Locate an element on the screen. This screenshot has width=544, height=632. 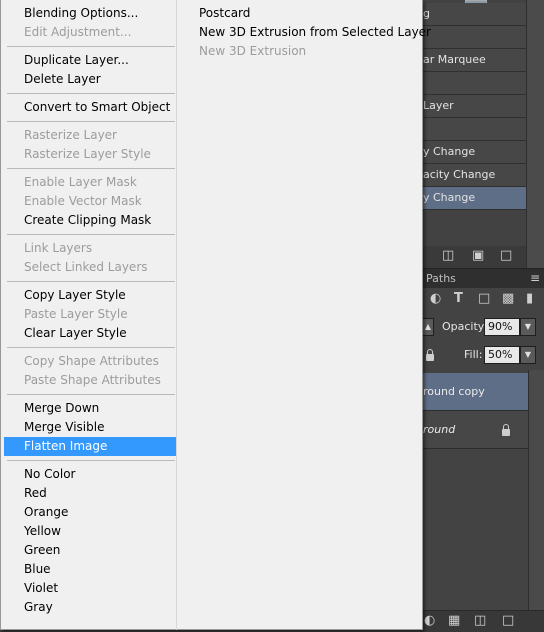
layer-name: round copy is located at coordinates (454, 391).